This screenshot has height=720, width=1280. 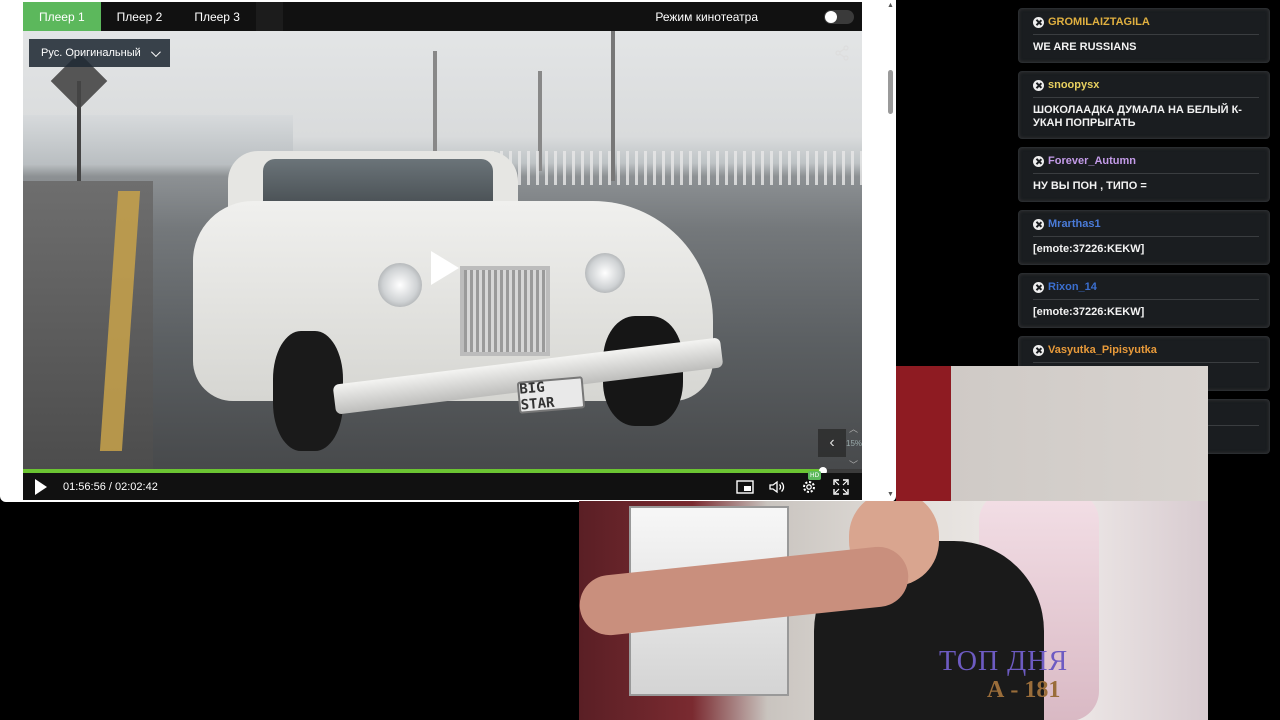 What do you see at coordinates (1102, 350) in the screenshot?
I see `chat-username: Vasyutka_Pipisyutka` at bounding box center [1102, 350].